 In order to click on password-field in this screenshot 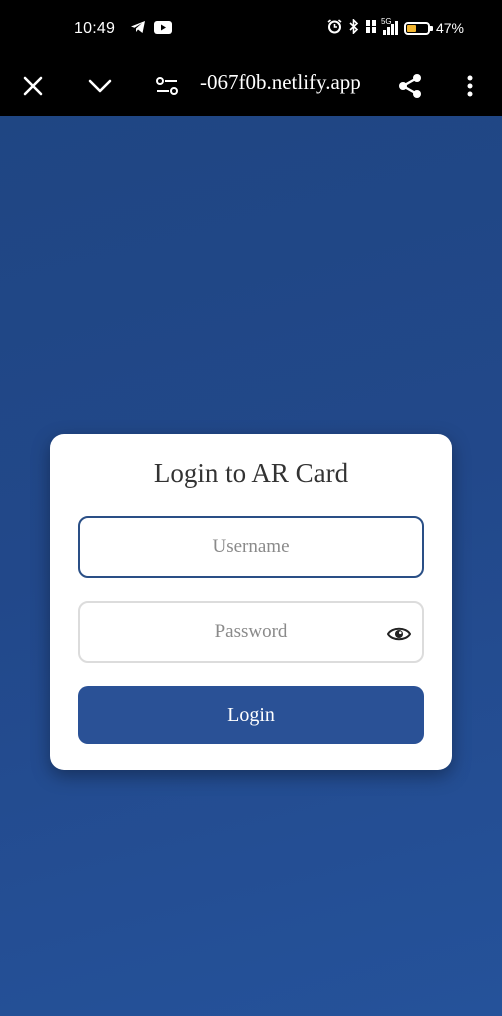, I will do `click(251, 632)`.